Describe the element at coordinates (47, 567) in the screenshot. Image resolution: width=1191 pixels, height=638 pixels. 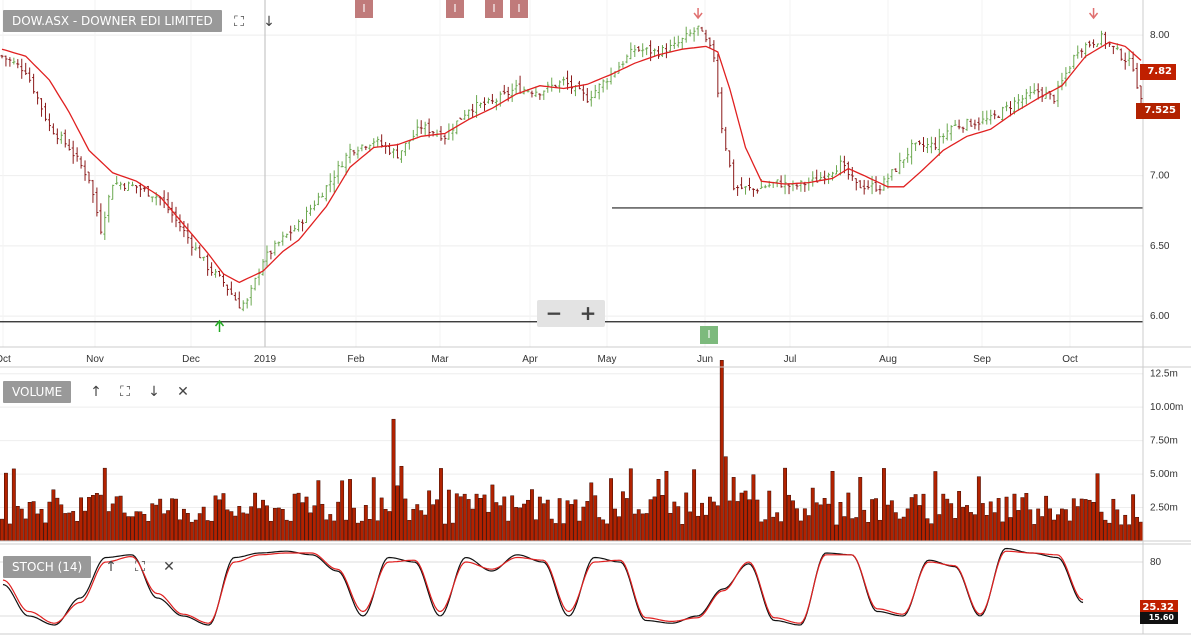
I see `stoch-panel-title: STOCH (14)` at that location.